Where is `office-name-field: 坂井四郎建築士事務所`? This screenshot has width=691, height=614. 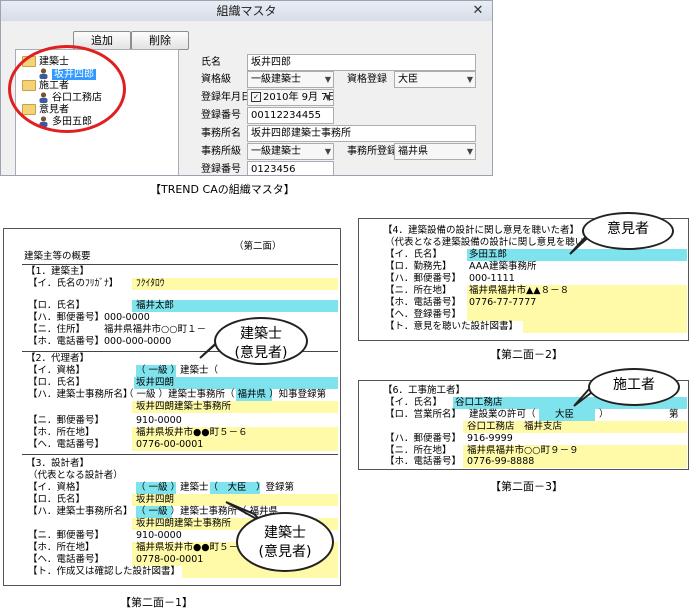 office-name-field: 坂井四郎建築士事務所 is located at coordinates (361, 133).